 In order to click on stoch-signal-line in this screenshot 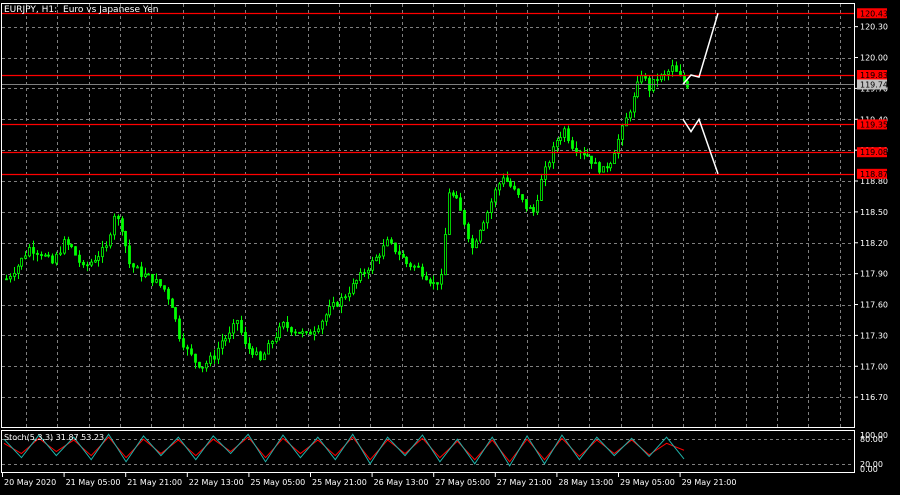, I will do `click(344, 449)`.